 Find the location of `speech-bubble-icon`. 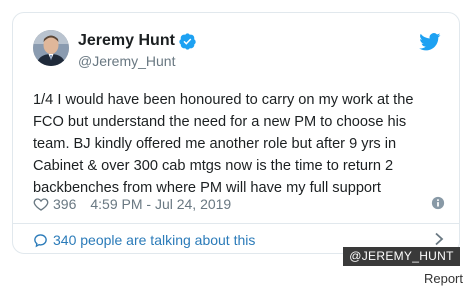

speech-bubble-icon is located at coordinates (40, 240).